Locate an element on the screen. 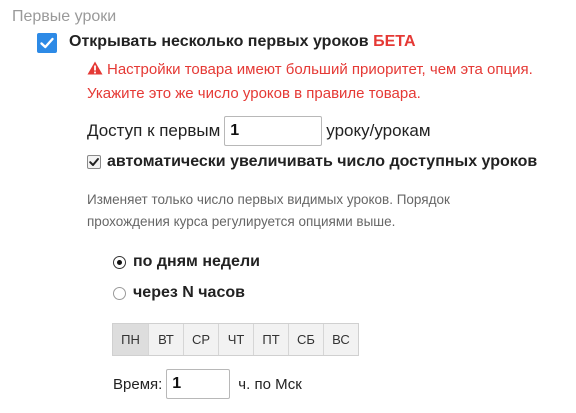  time-row: Время: ч. по Мск is located at coordinates (207, 384).